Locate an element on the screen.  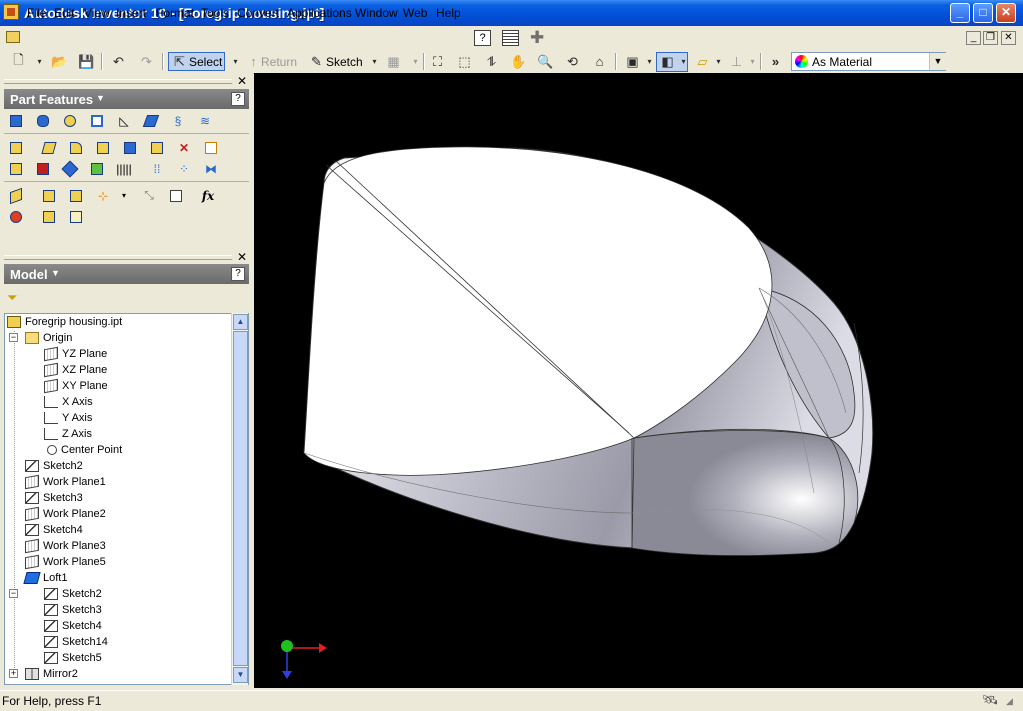
circular-pattern-icon: ⁘ is located at coordinates (184, 168).